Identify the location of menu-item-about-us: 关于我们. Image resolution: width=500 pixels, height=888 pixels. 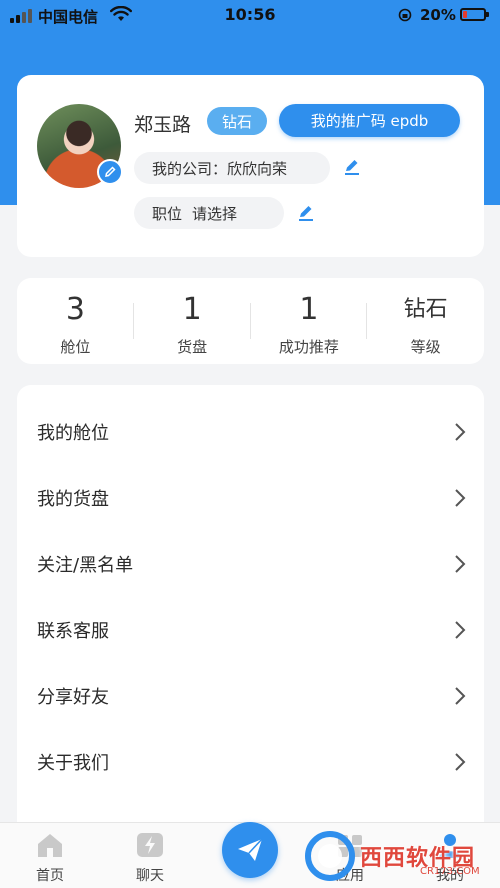
(250, 762).